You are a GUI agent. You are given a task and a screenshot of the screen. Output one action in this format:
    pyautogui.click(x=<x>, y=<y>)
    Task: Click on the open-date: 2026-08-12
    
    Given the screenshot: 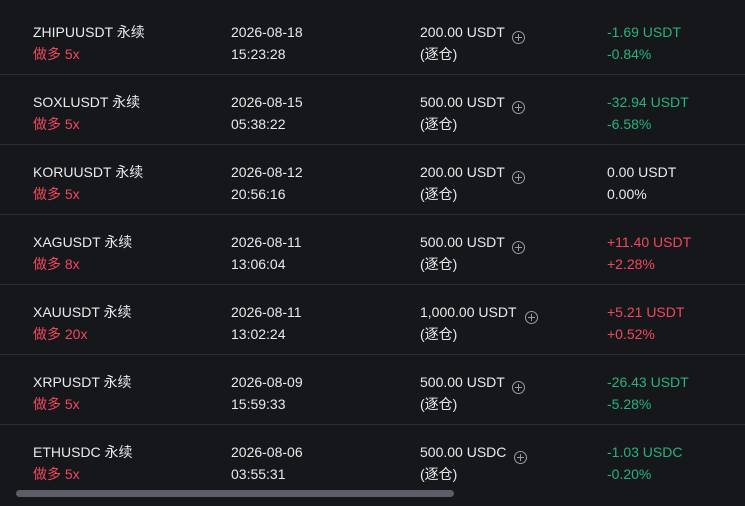 What is the action you would take?
    pyautogui.click(x=267, y=172)
    